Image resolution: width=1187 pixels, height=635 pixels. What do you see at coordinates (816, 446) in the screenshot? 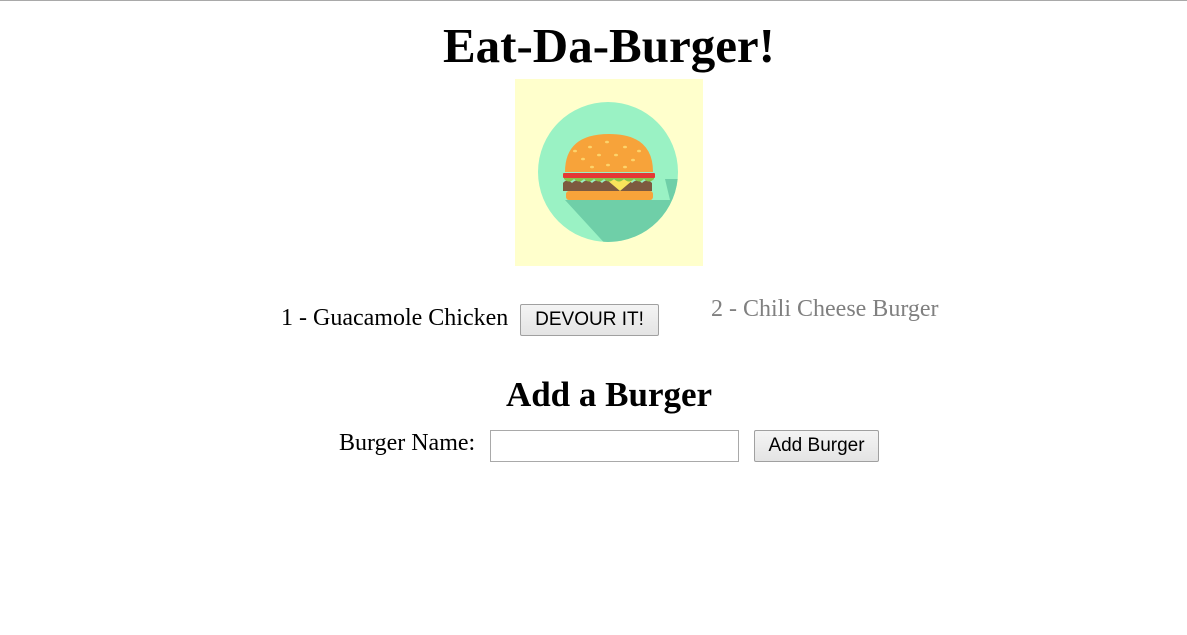
I see `add-burger-button: Add Burger` at bounding box center [816, 446].